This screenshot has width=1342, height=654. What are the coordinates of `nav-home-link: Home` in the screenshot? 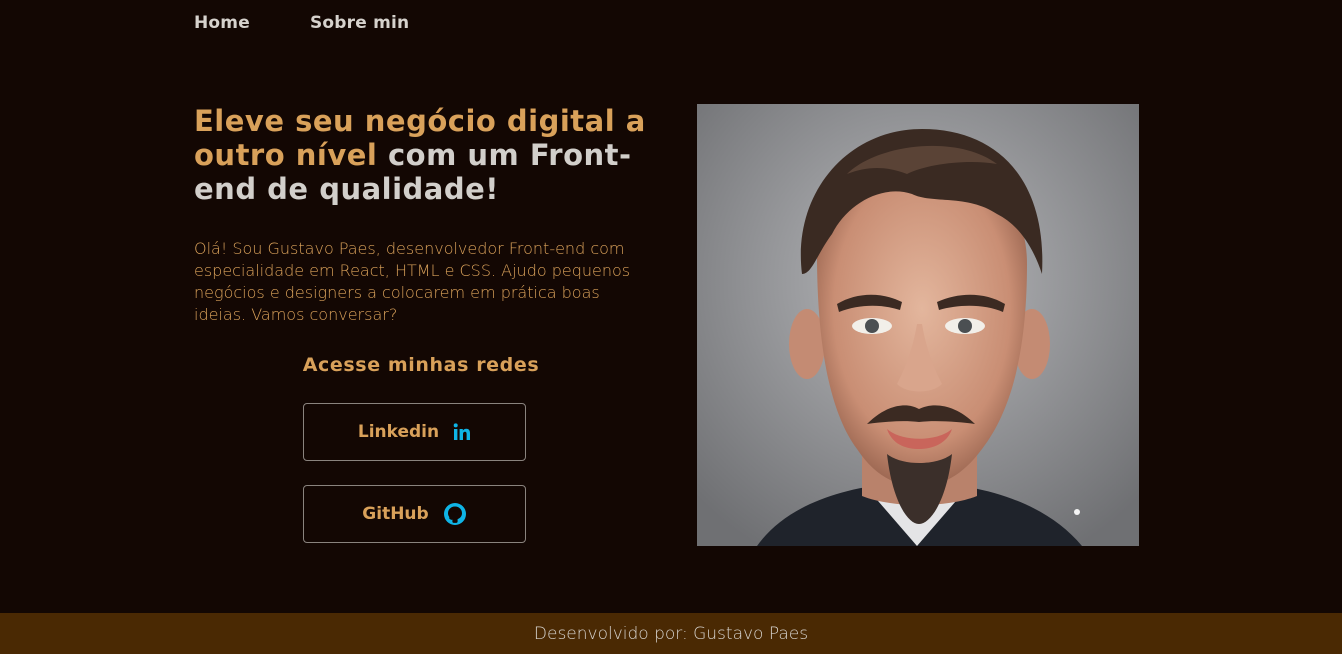 It's located at (222, 23).